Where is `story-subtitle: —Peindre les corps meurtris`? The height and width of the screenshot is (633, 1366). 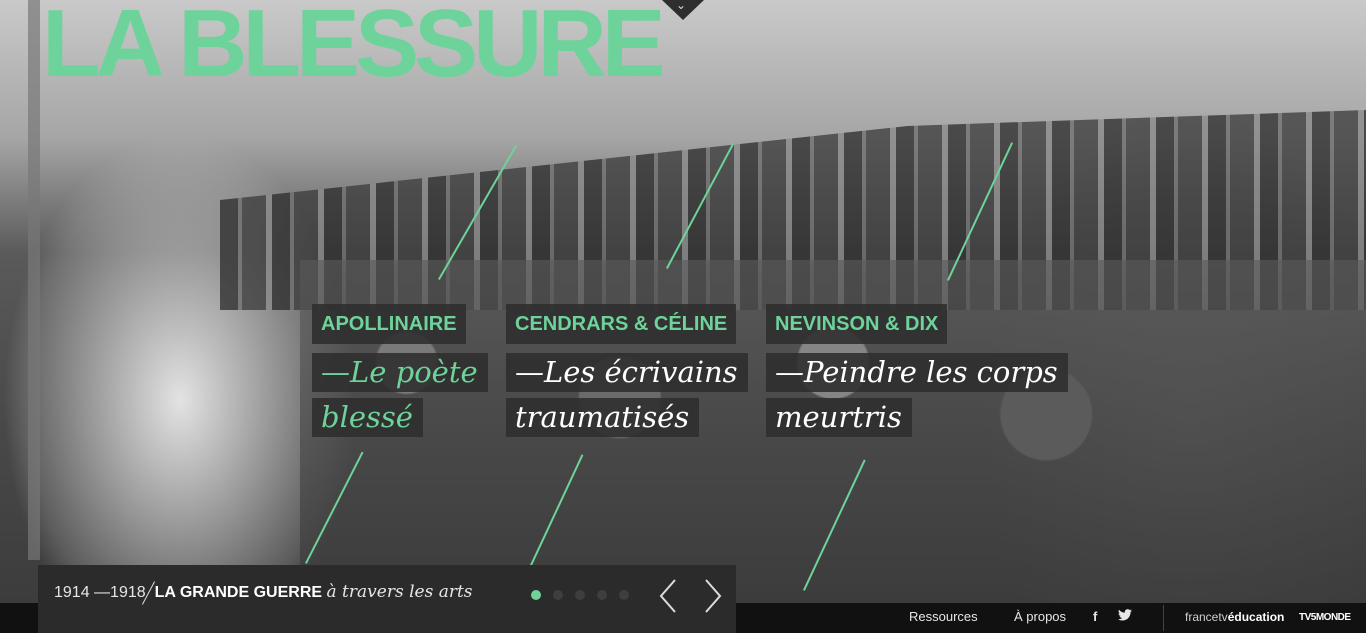
story-subtitle: —Peindre les corps meurtris is located at coordinates (917, 395).